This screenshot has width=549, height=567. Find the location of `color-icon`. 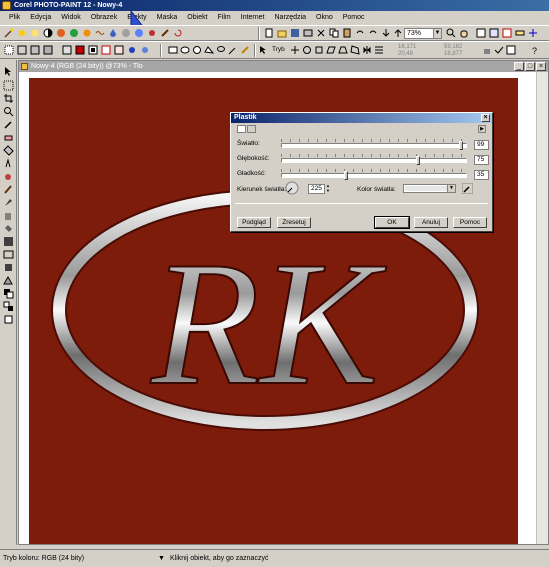

color-icon is located at coordinates (61, 33).